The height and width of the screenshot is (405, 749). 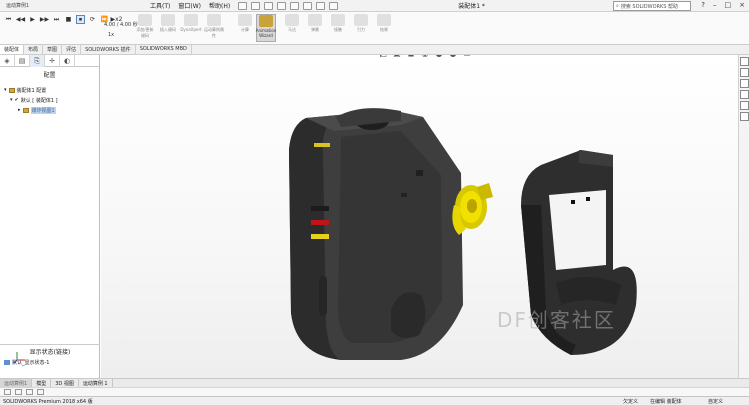 I want to click on configuration-manager-icon: ⎘, so click(x=37, y=61).